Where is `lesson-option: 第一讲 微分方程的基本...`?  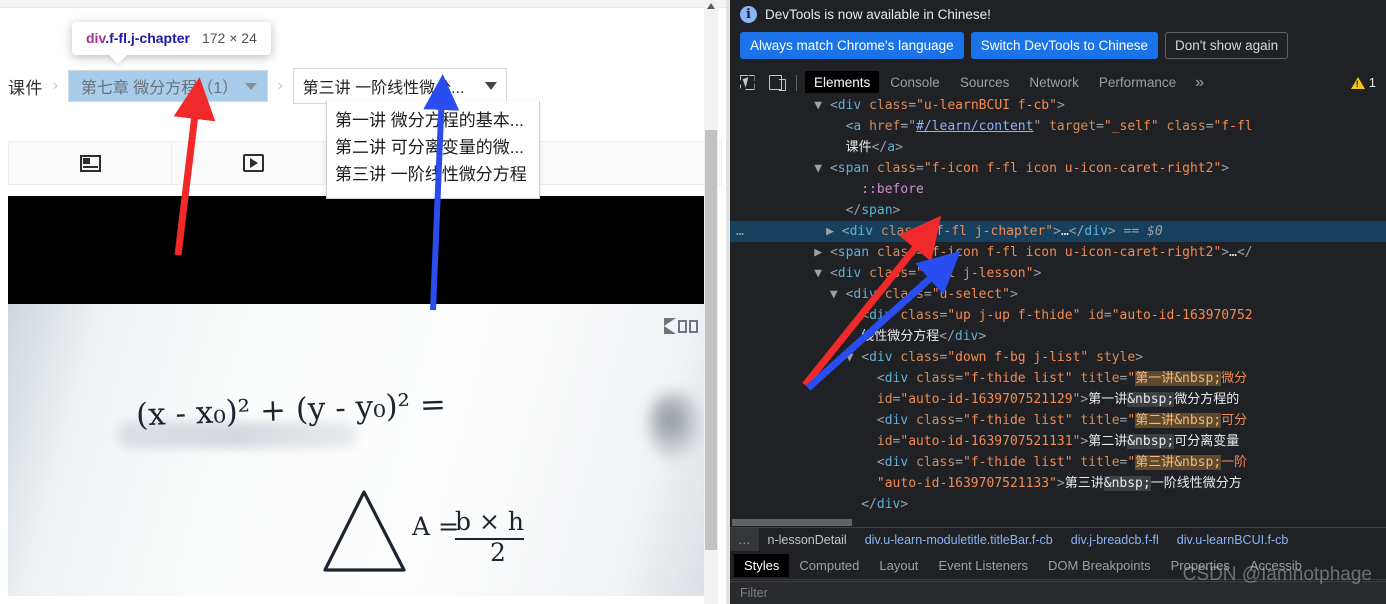
lesson-option: 第一讲 微分方程的基本... is located at coordinates (433, 120).